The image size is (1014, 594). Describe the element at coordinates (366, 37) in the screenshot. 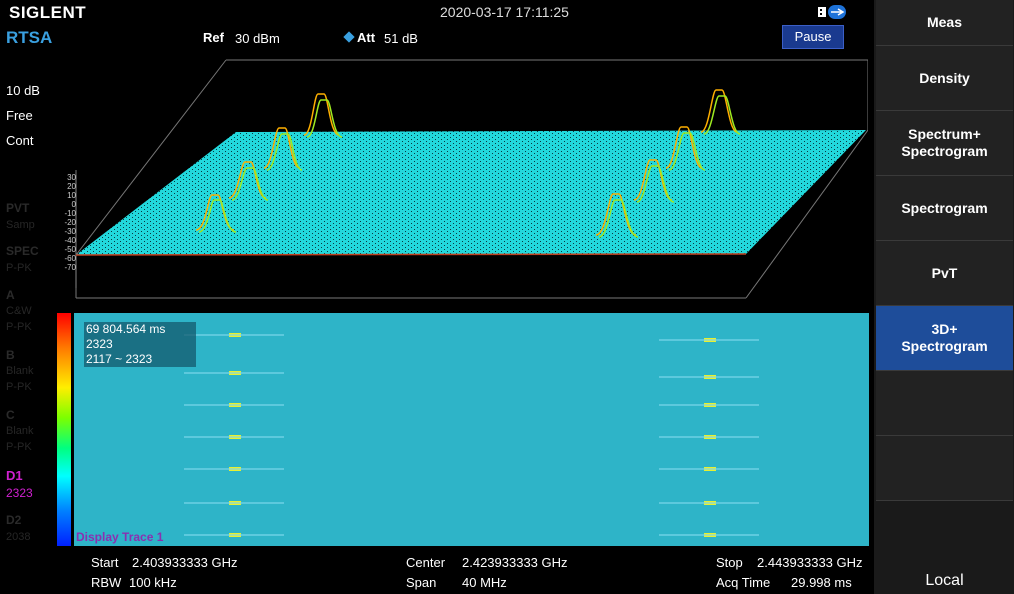

I see `attenuation-label: Att` at that location.